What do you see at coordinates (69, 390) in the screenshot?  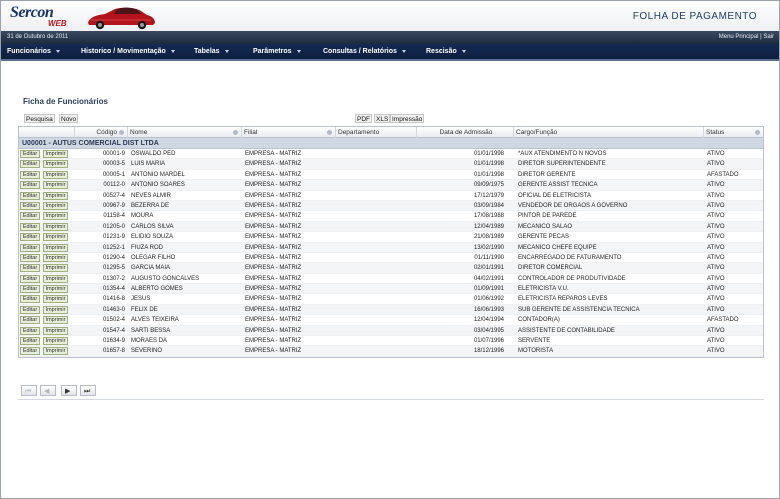 I see `next-page-button: ▶` at bounding box center [69, 390].